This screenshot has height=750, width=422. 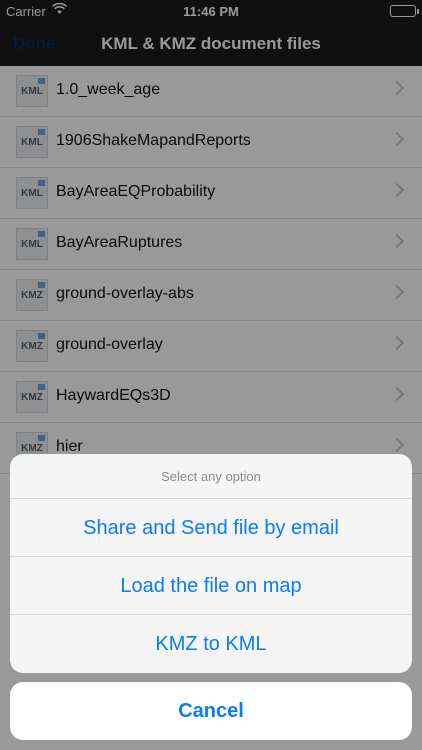 What do you see at coordinates (211, 586) in the screenshot?
I see `load-on-map-button: Load the file on map` at bounding box center [211, 586].